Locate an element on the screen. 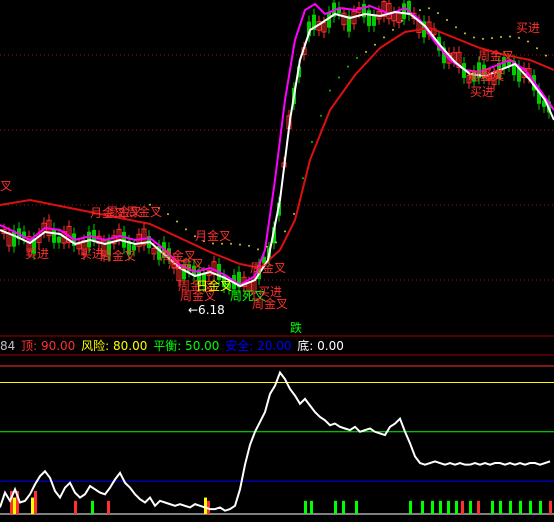 The height and width of the screenshot is (522, 554). annotation-label-6: 周金叉 is located at coordinates (118, 255).